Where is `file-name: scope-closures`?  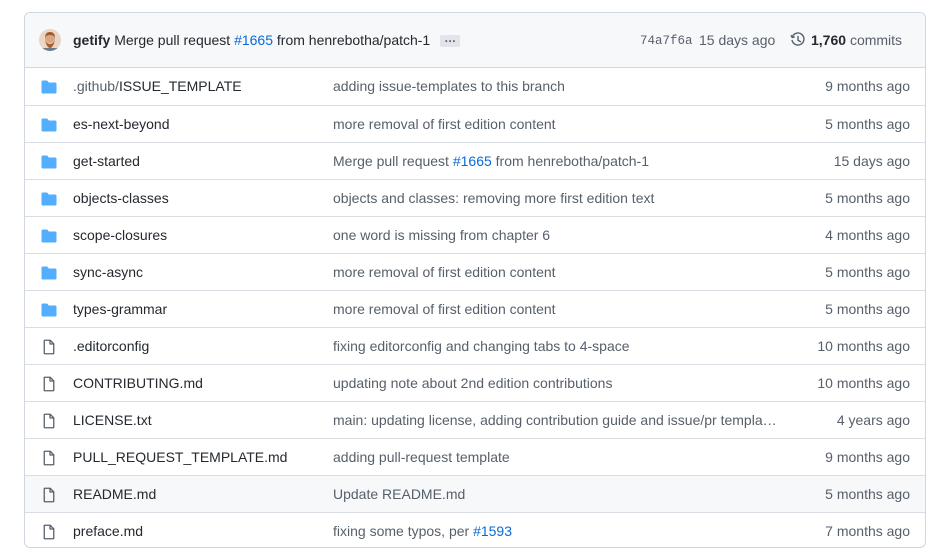
file-name: scope-closures is located at coordinates (120, 235).